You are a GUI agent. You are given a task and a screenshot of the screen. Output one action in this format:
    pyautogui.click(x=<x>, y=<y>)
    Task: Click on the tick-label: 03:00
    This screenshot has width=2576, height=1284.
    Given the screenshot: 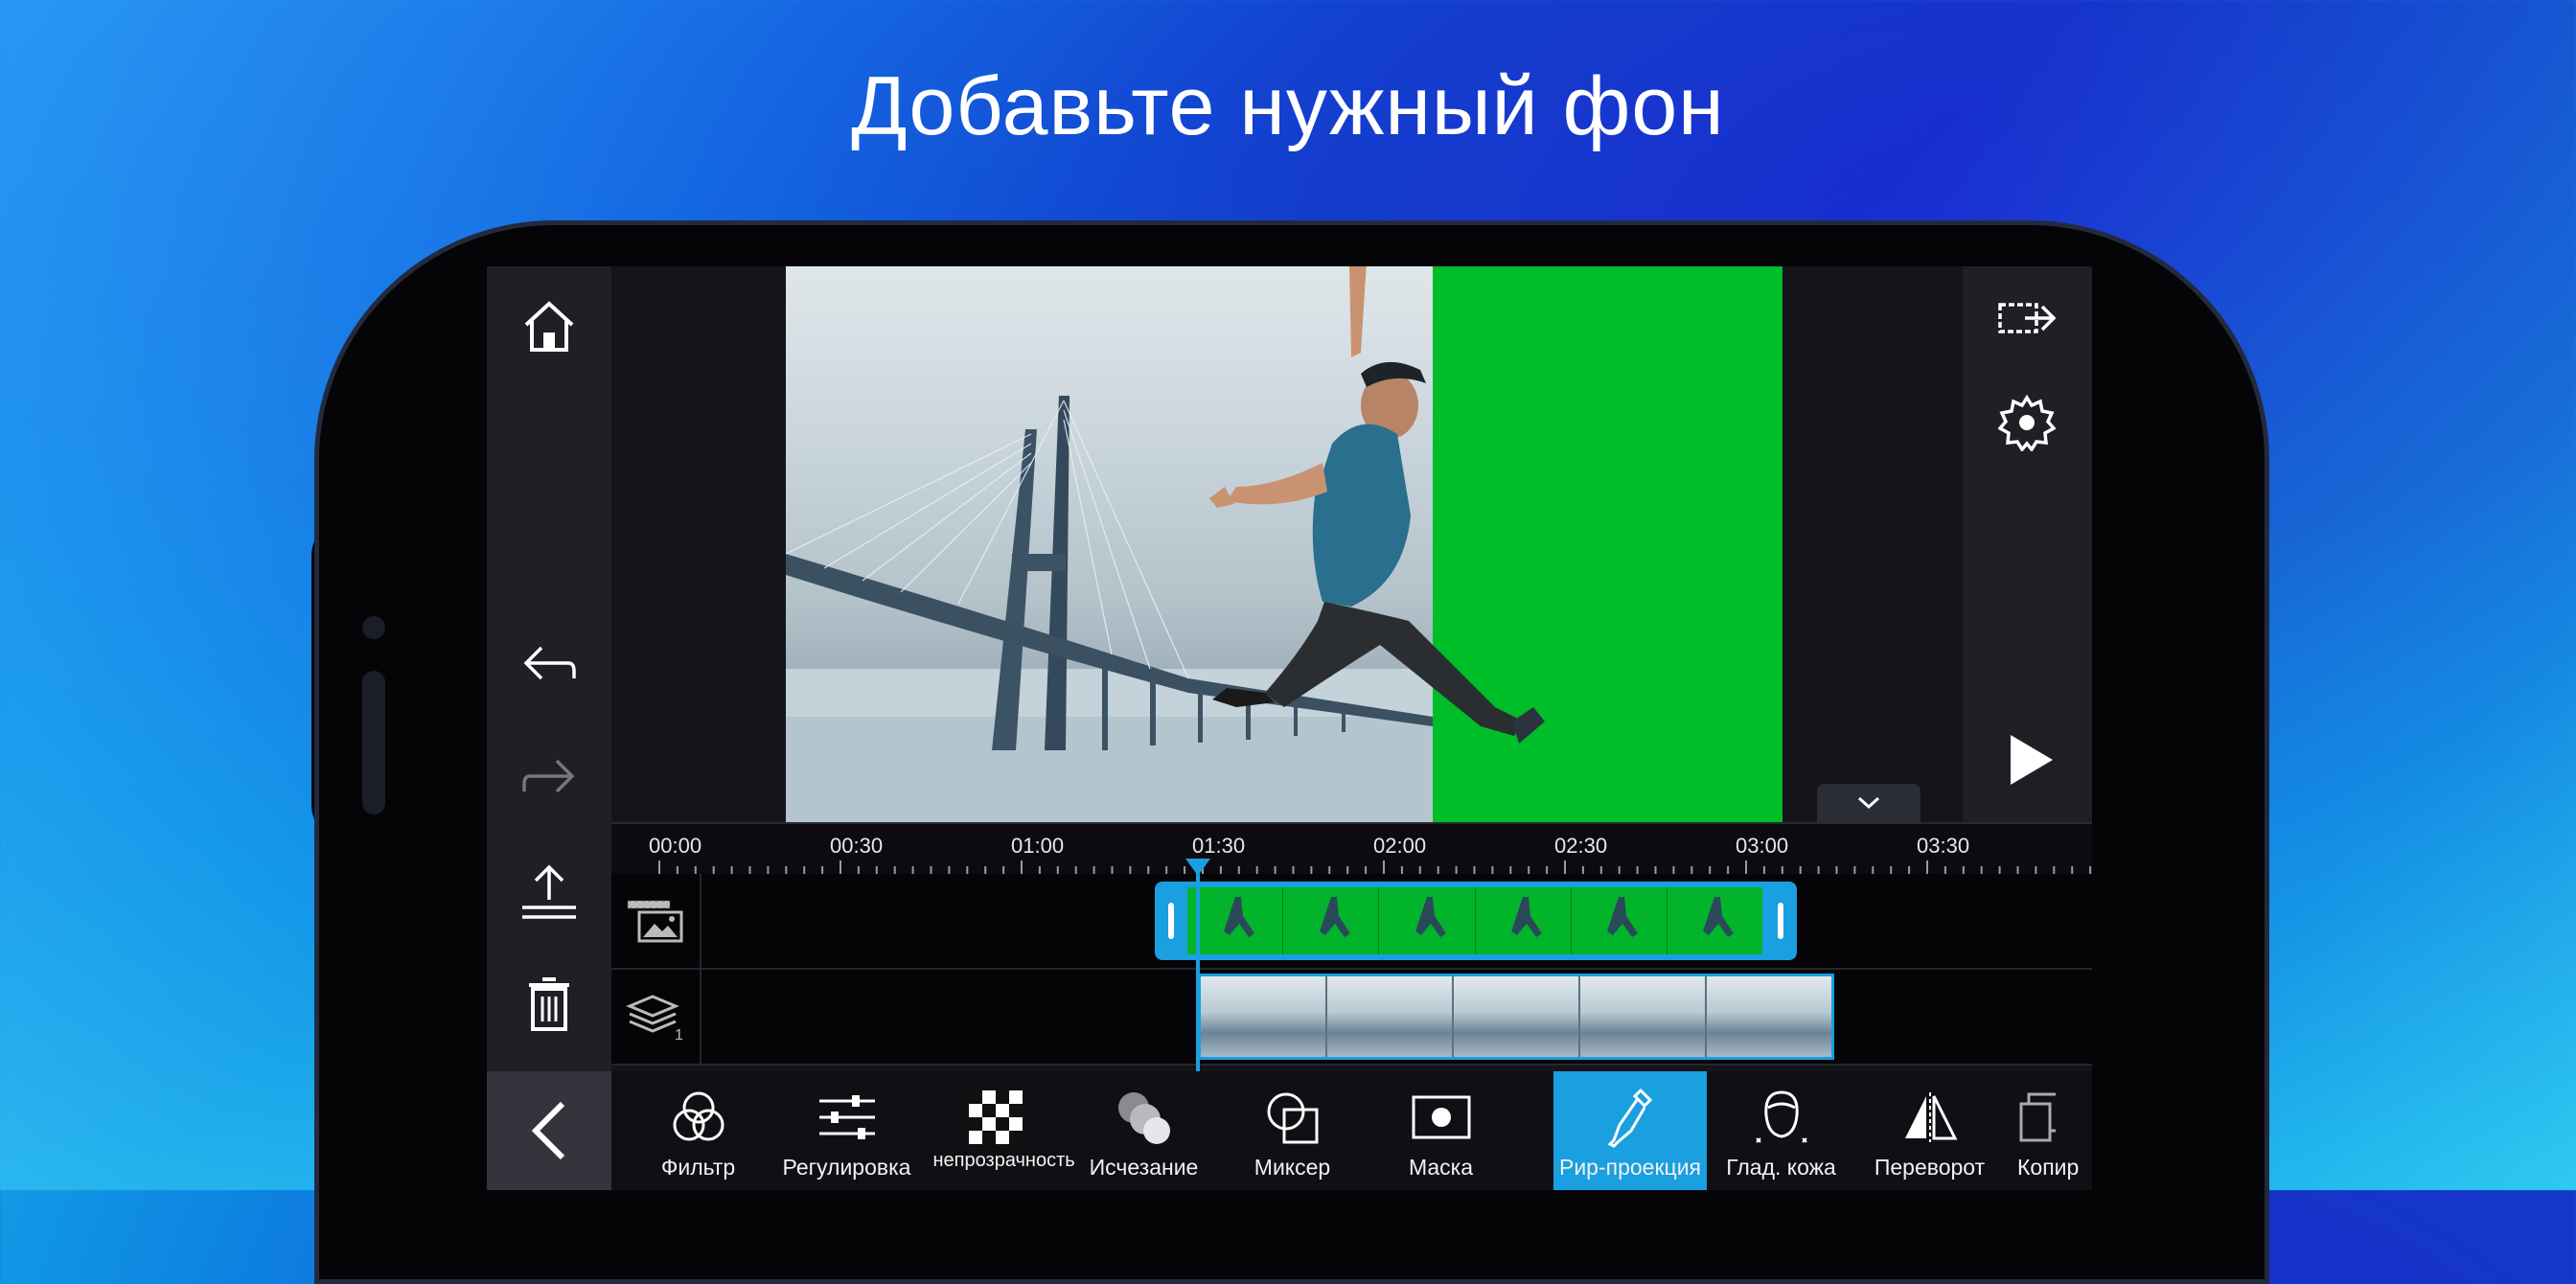 What is the action you would take?
    pyautogui.click(x=1763, y=846)
    